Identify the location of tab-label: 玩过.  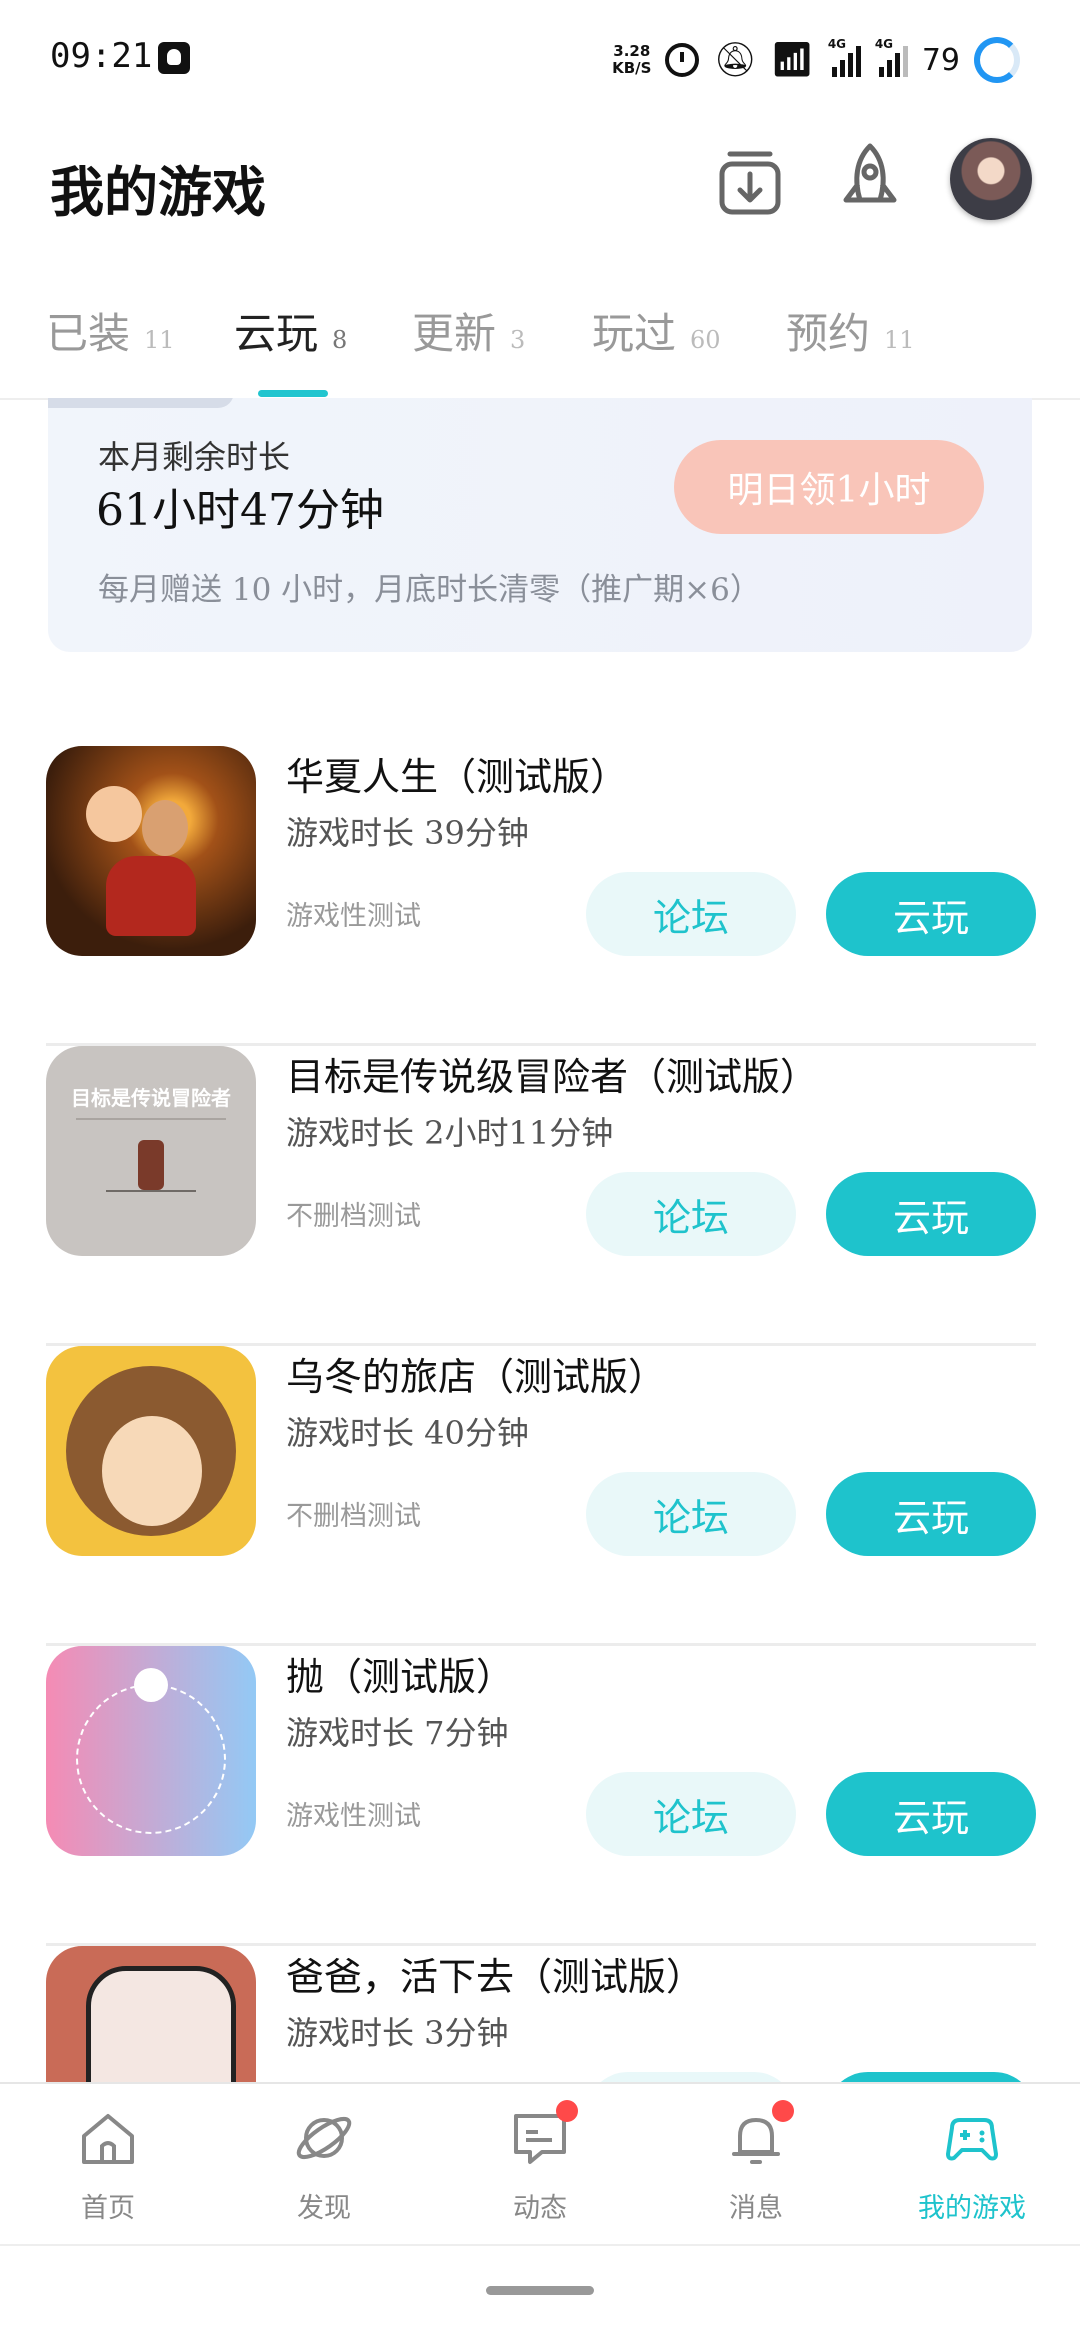
(634, 333).